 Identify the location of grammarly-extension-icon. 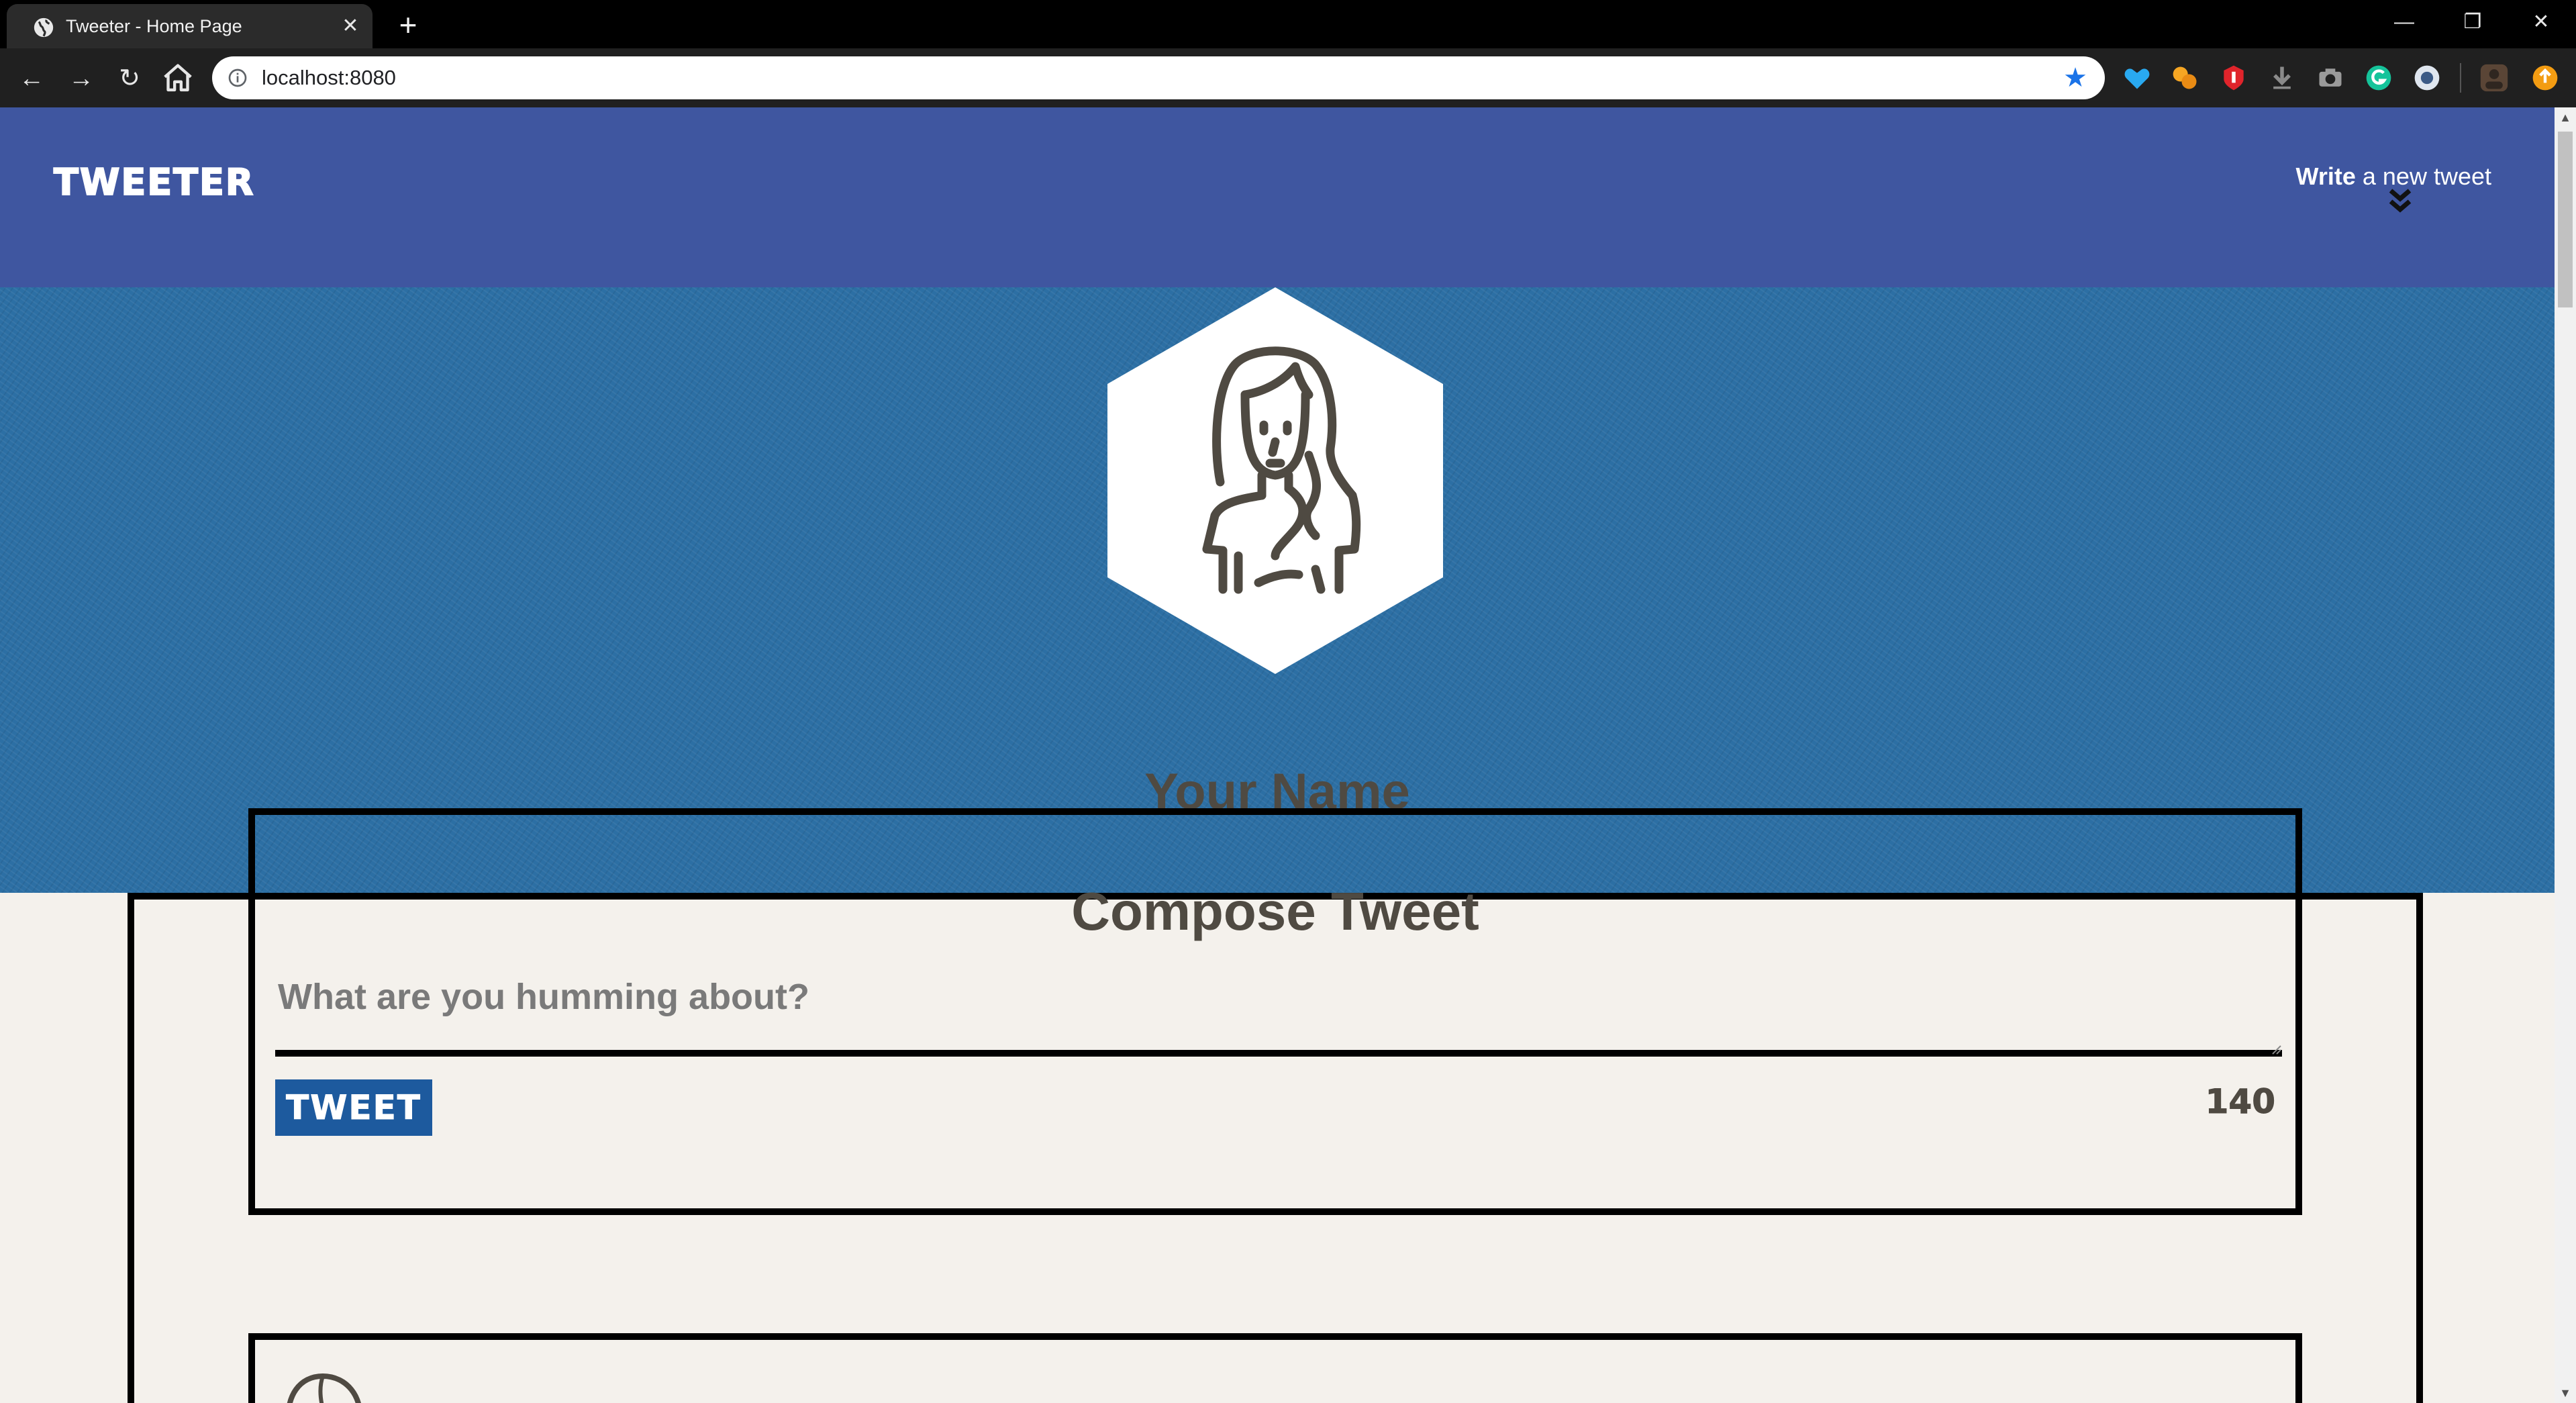
(2378, 78).